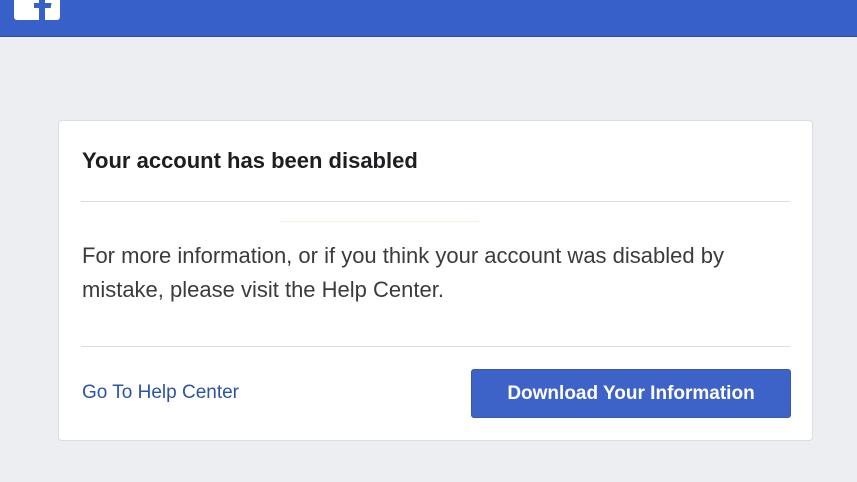 The height and width of the screenshot is (482, 857). I want to click on footer-divider, so click(435, 346).